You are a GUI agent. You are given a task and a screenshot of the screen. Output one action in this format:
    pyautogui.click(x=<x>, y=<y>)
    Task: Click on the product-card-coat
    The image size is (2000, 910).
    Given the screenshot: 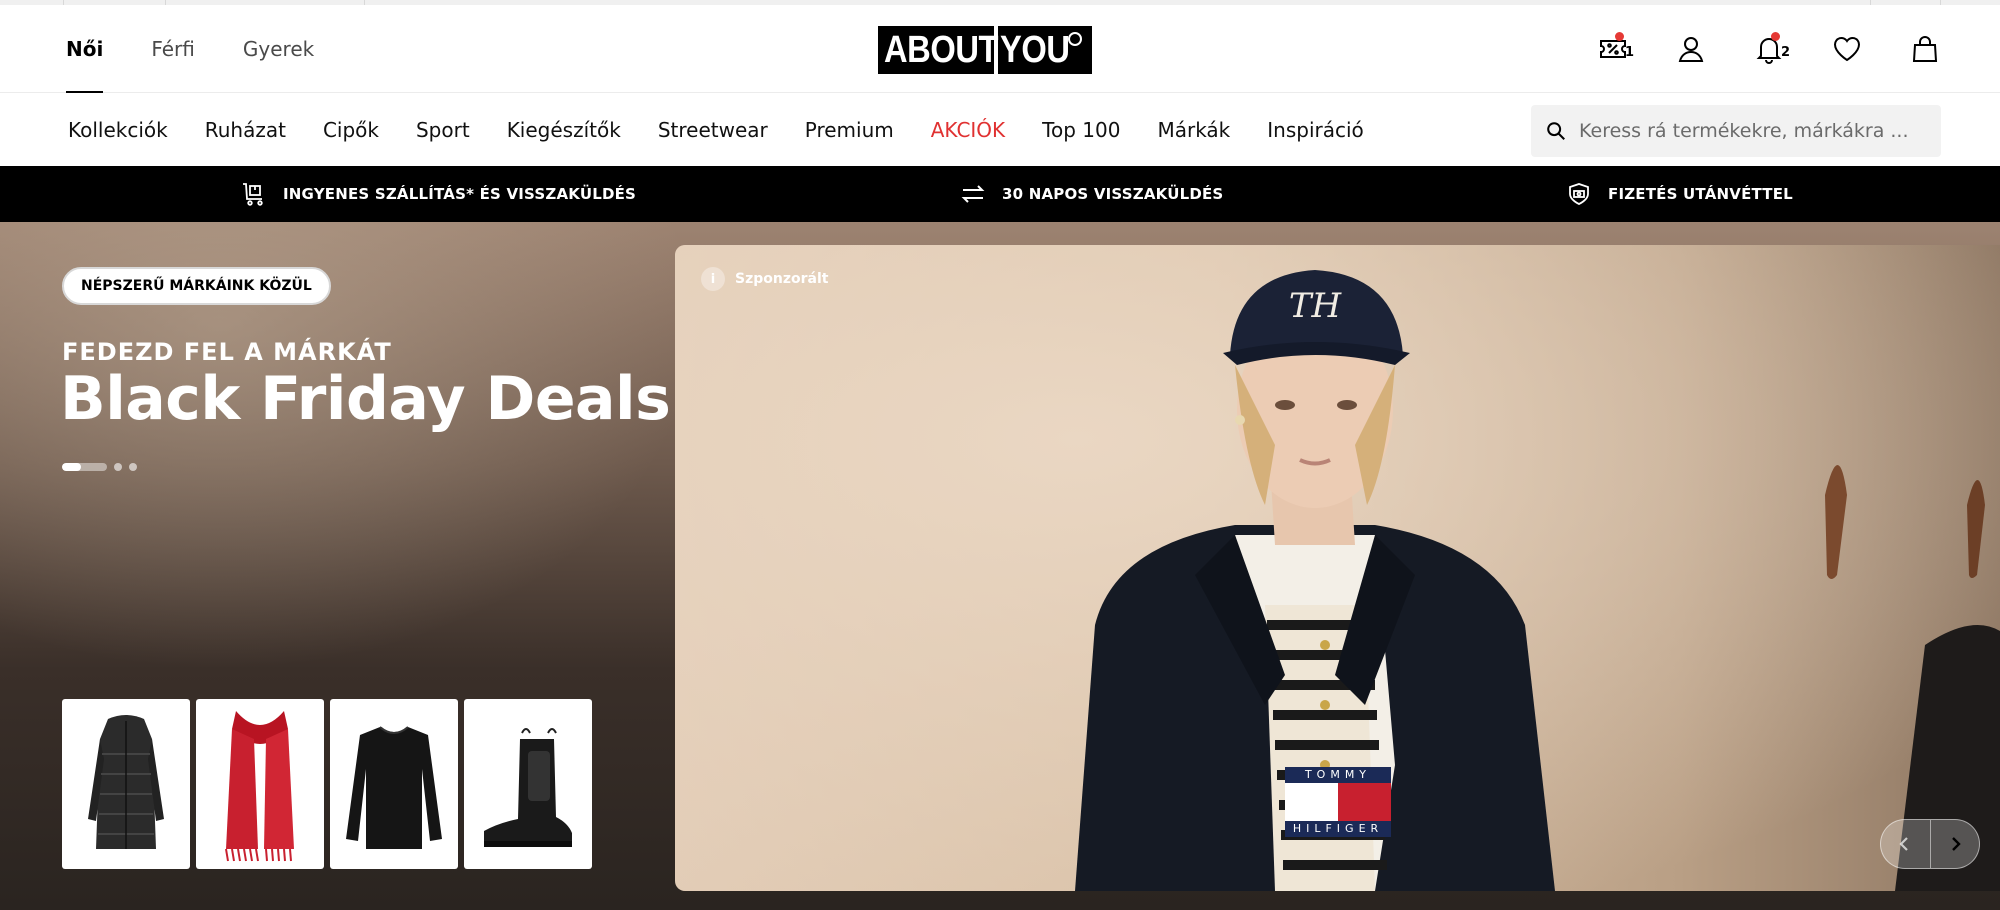 What is the action you would take?
    pyautogui.click(x=126, y=784)
    